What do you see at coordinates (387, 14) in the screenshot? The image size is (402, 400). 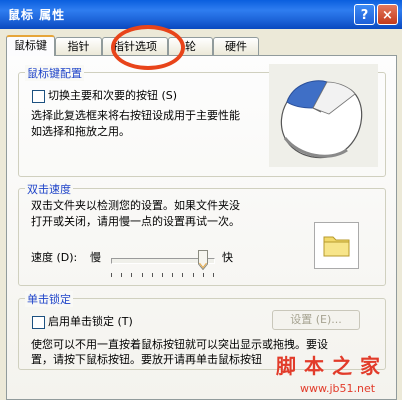 I see `close-button: ×` at bounding box center [387, 14].